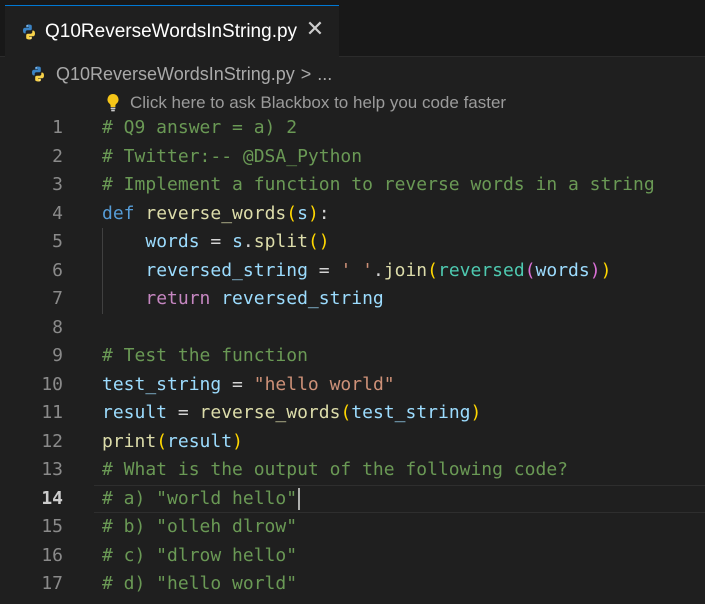 The width and height of the screenshot is (705, 604). What do you see at coordinates (57, 270) in the screenshot?
I see `line-number: 6` at bounding box center [57, 270].